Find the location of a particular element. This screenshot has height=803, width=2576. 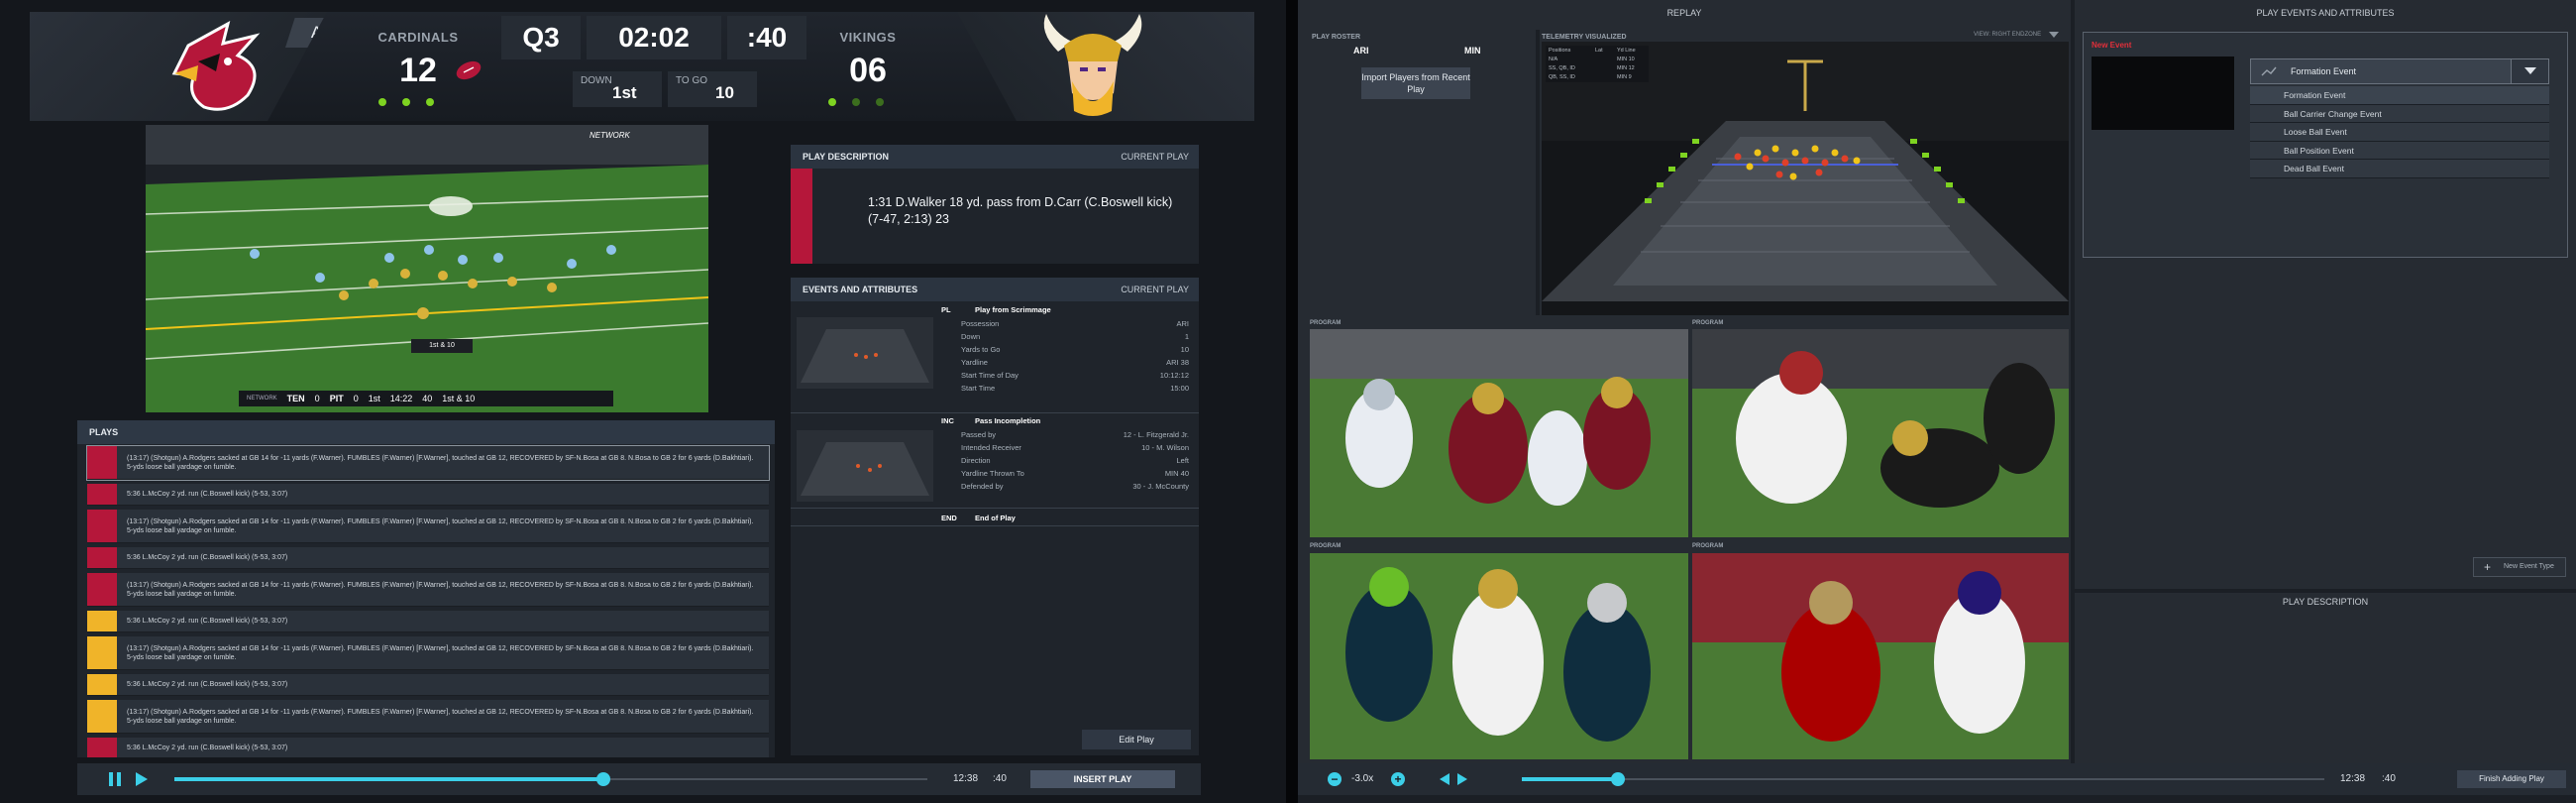

insert-play-button: INSERT PLAY is located at coordinates (1102, 779).